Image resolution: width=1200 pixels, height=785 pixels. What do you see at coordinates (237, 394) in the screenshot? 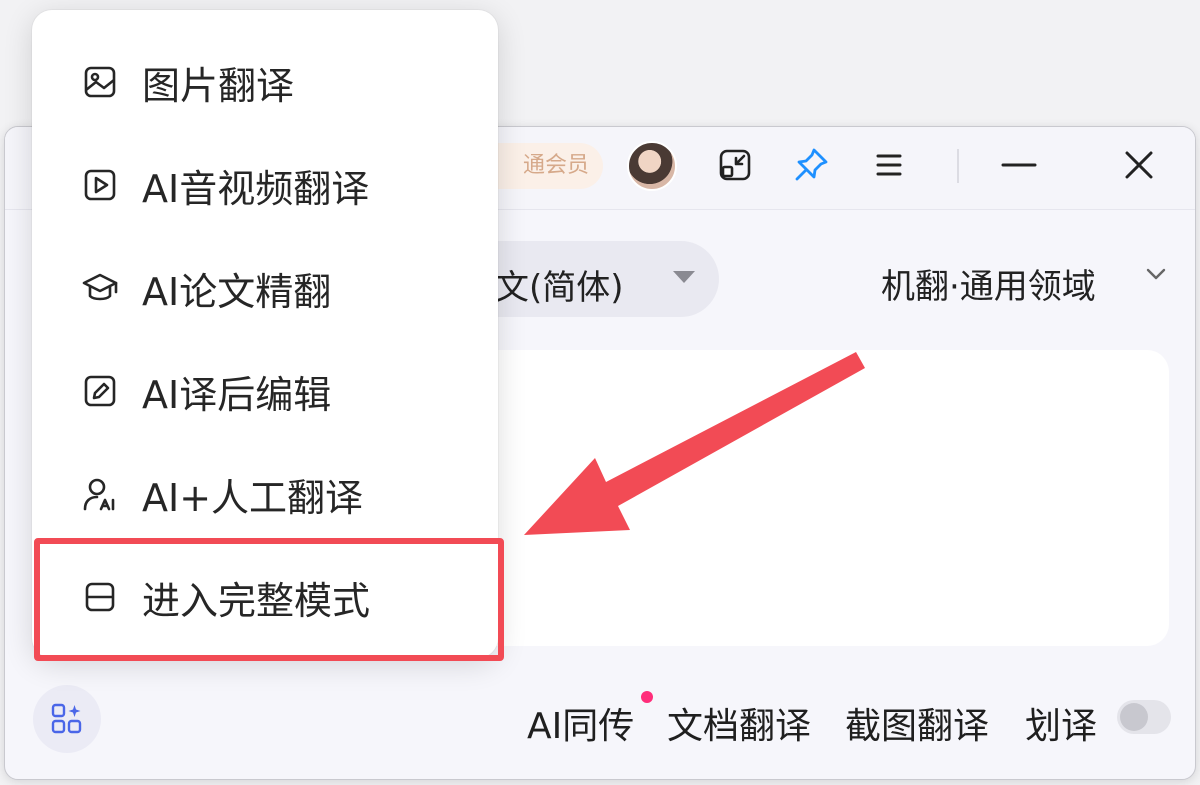
I see `menu-item-label: AI译后编辑` at bounding box center [237, 394].